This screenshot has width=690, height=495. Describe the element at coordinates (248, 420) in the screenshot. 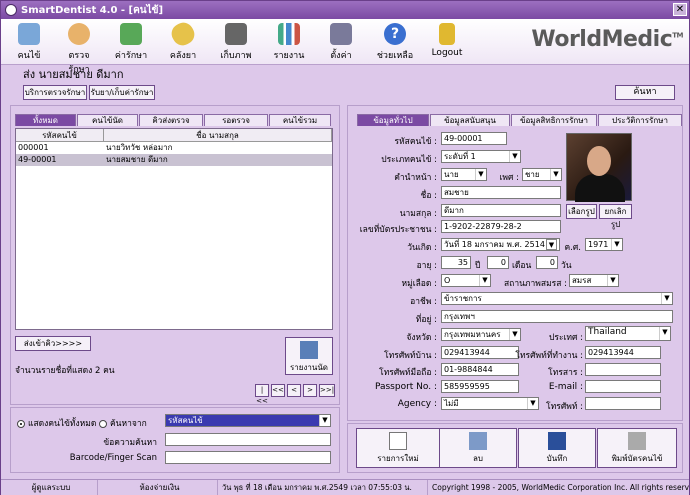

I see `search-field-select: รหัสคนไข้ ▼` at that location.